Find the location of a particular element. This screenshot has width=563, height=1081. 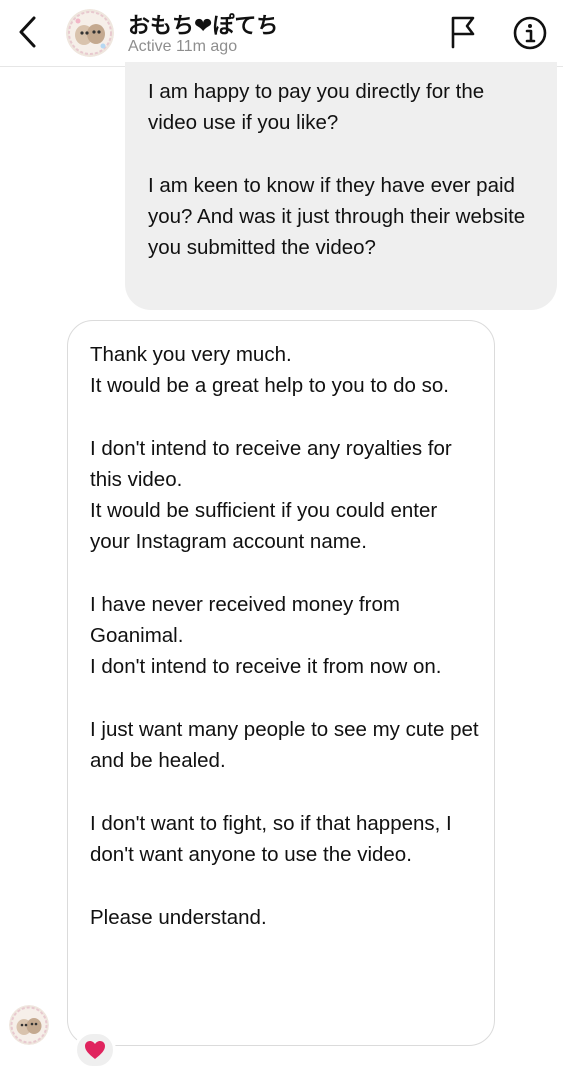

flag-icon is located at coordinates (463, 32).